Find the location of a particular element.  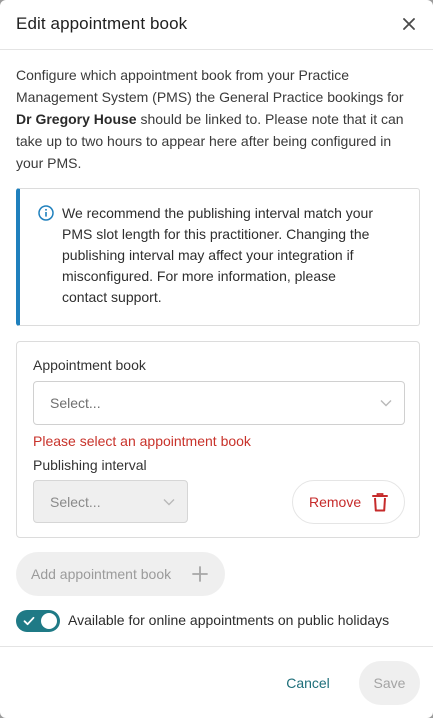

cancel-button: Cancel is located at coordinates (308, 683).